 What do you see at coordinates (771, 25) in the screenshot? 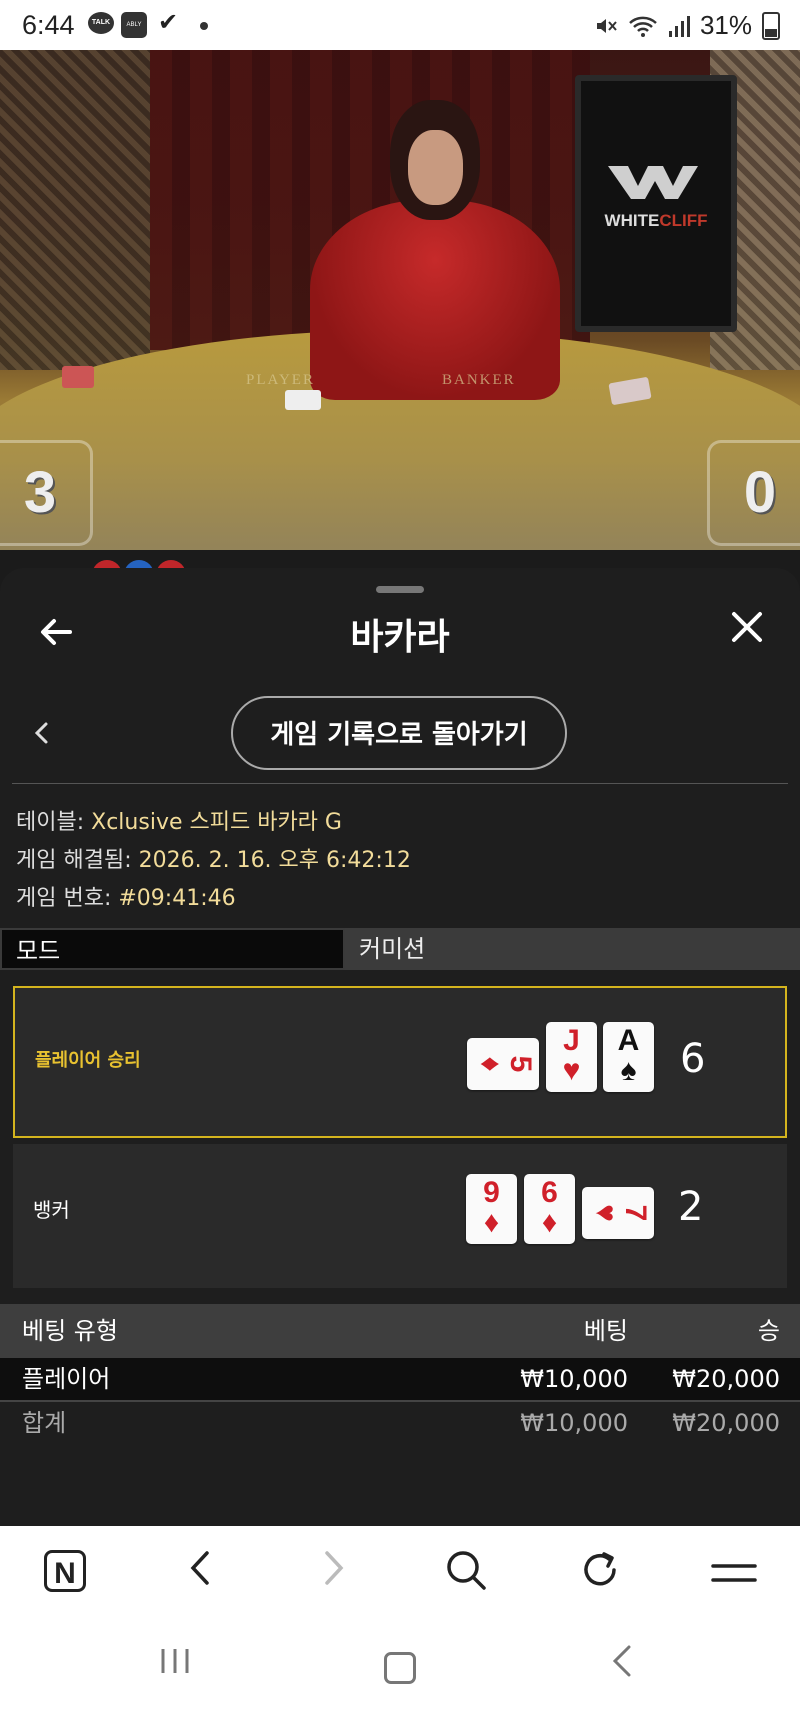
I see `battery-icon` at bounding box center [771, 25].